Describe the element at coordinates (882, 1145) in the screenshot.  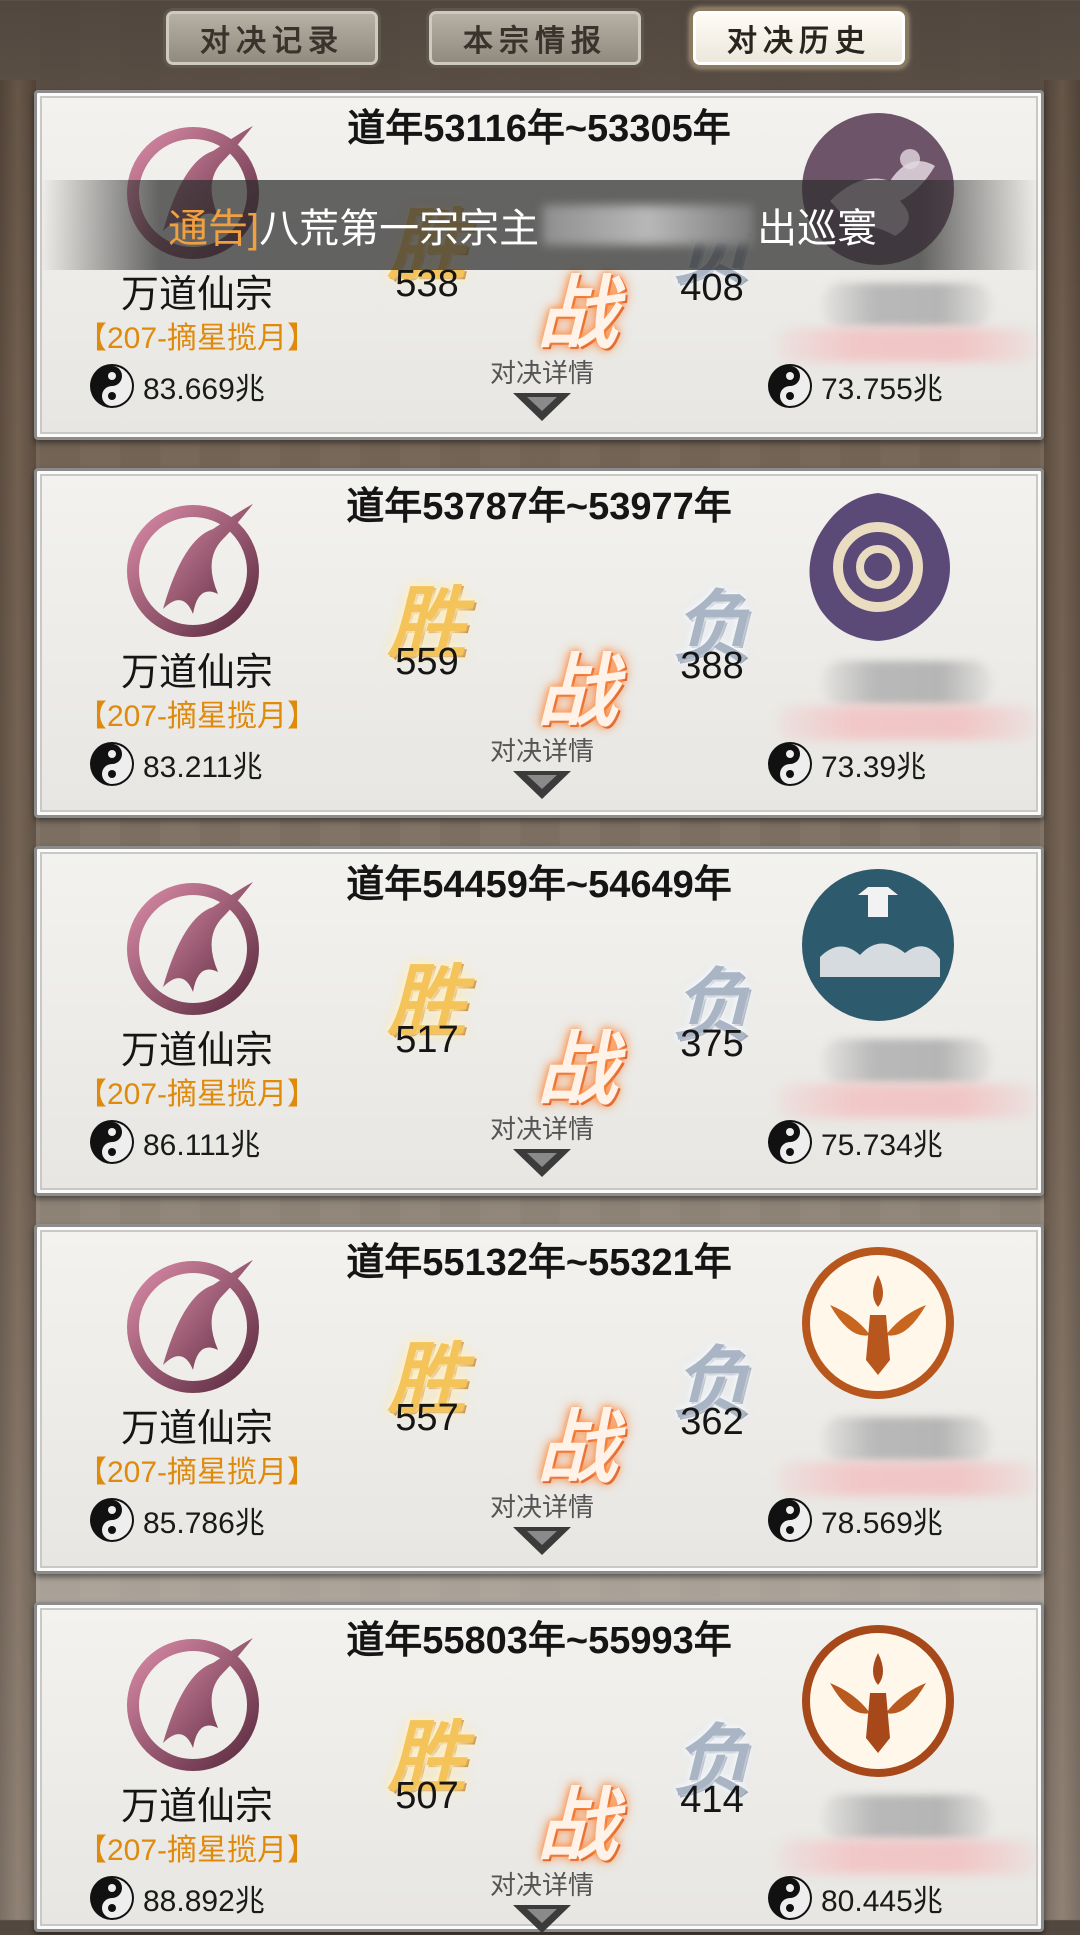
I see `enemy-power-value: 75.734兆` at that location.